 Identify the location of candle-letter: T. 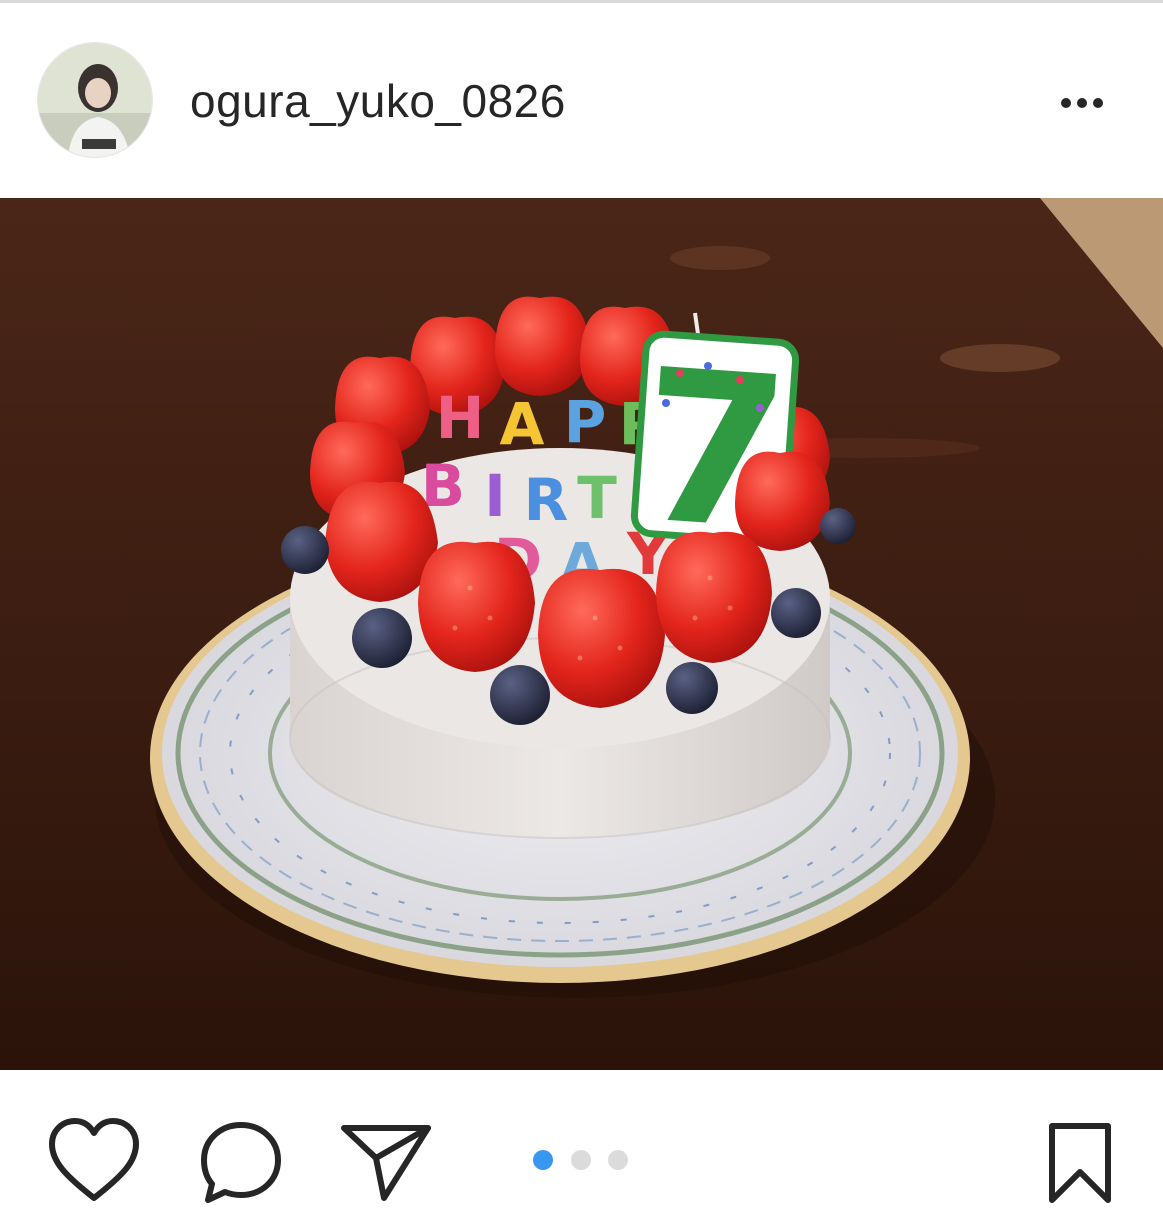
(597, 498).